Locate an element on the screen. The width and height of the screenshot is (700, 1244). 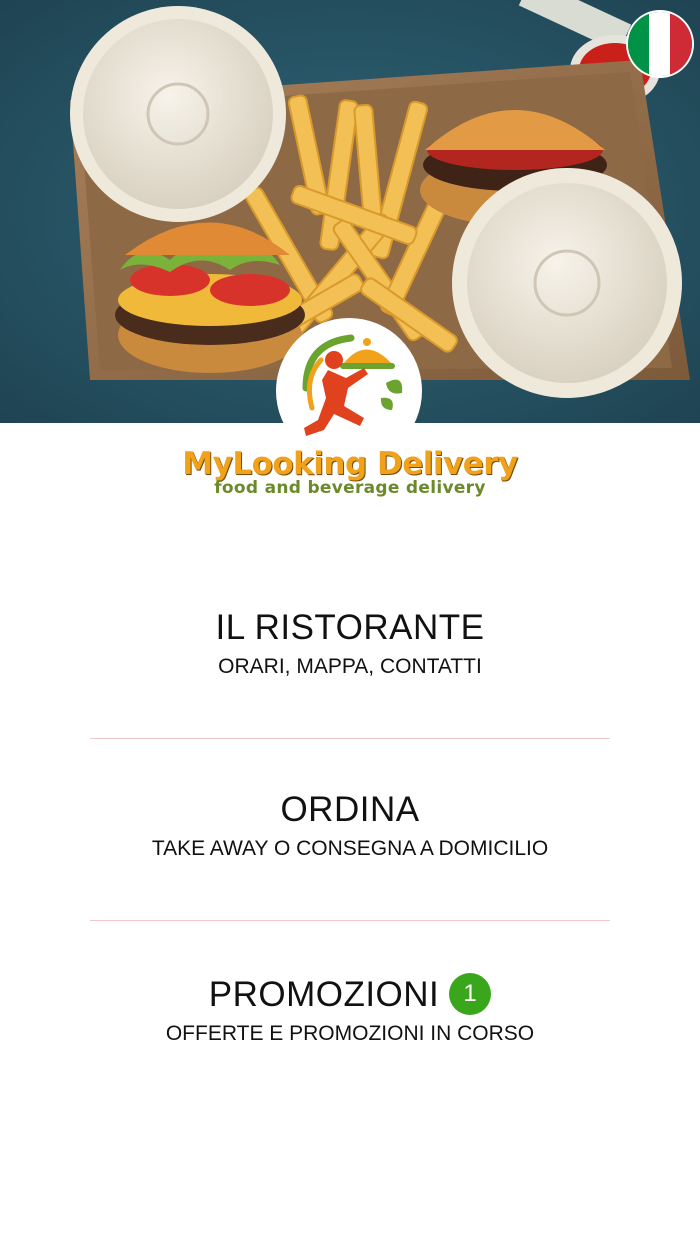
menu-subtitle-restaurant: ORARI, MAPPA, CONTATTI is located at coordinates (350, 666).